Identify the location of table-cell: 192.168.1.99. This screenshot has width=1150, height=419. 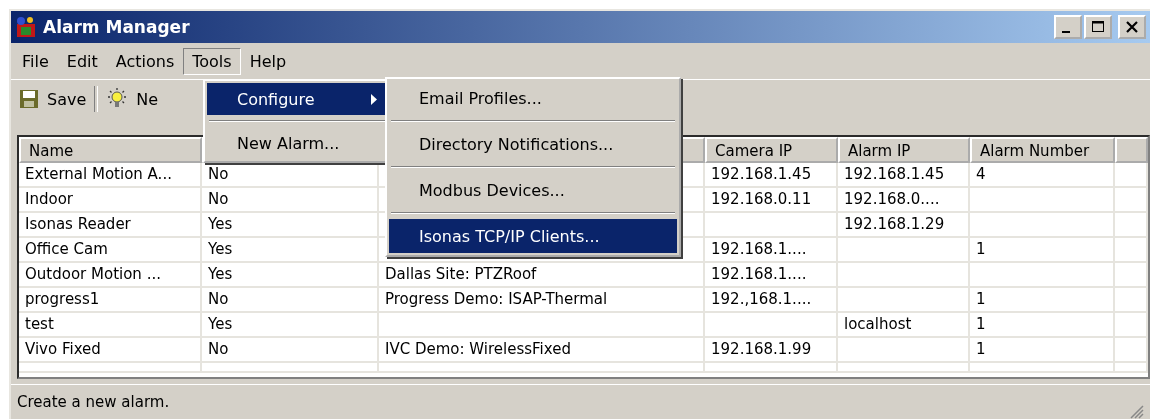
(771, 350).